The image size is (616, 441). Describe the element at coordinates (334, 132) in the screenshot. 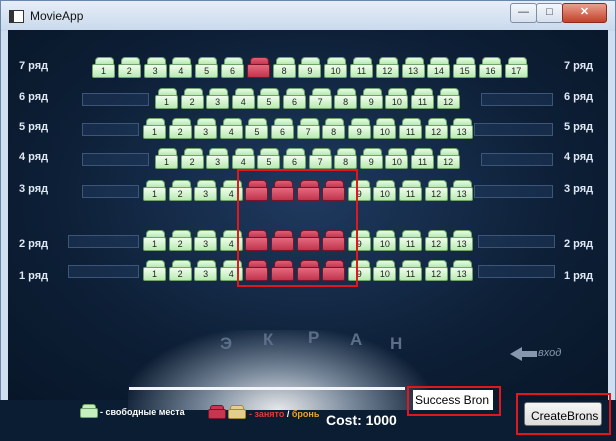

I see `seat-number: 8` at that location.